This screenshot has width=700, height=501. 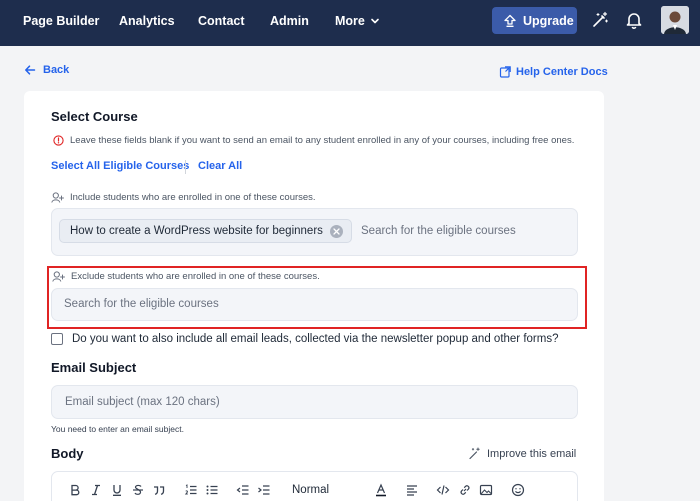 I want to click on text-format-select: Normal, so click(x=322, y=490).